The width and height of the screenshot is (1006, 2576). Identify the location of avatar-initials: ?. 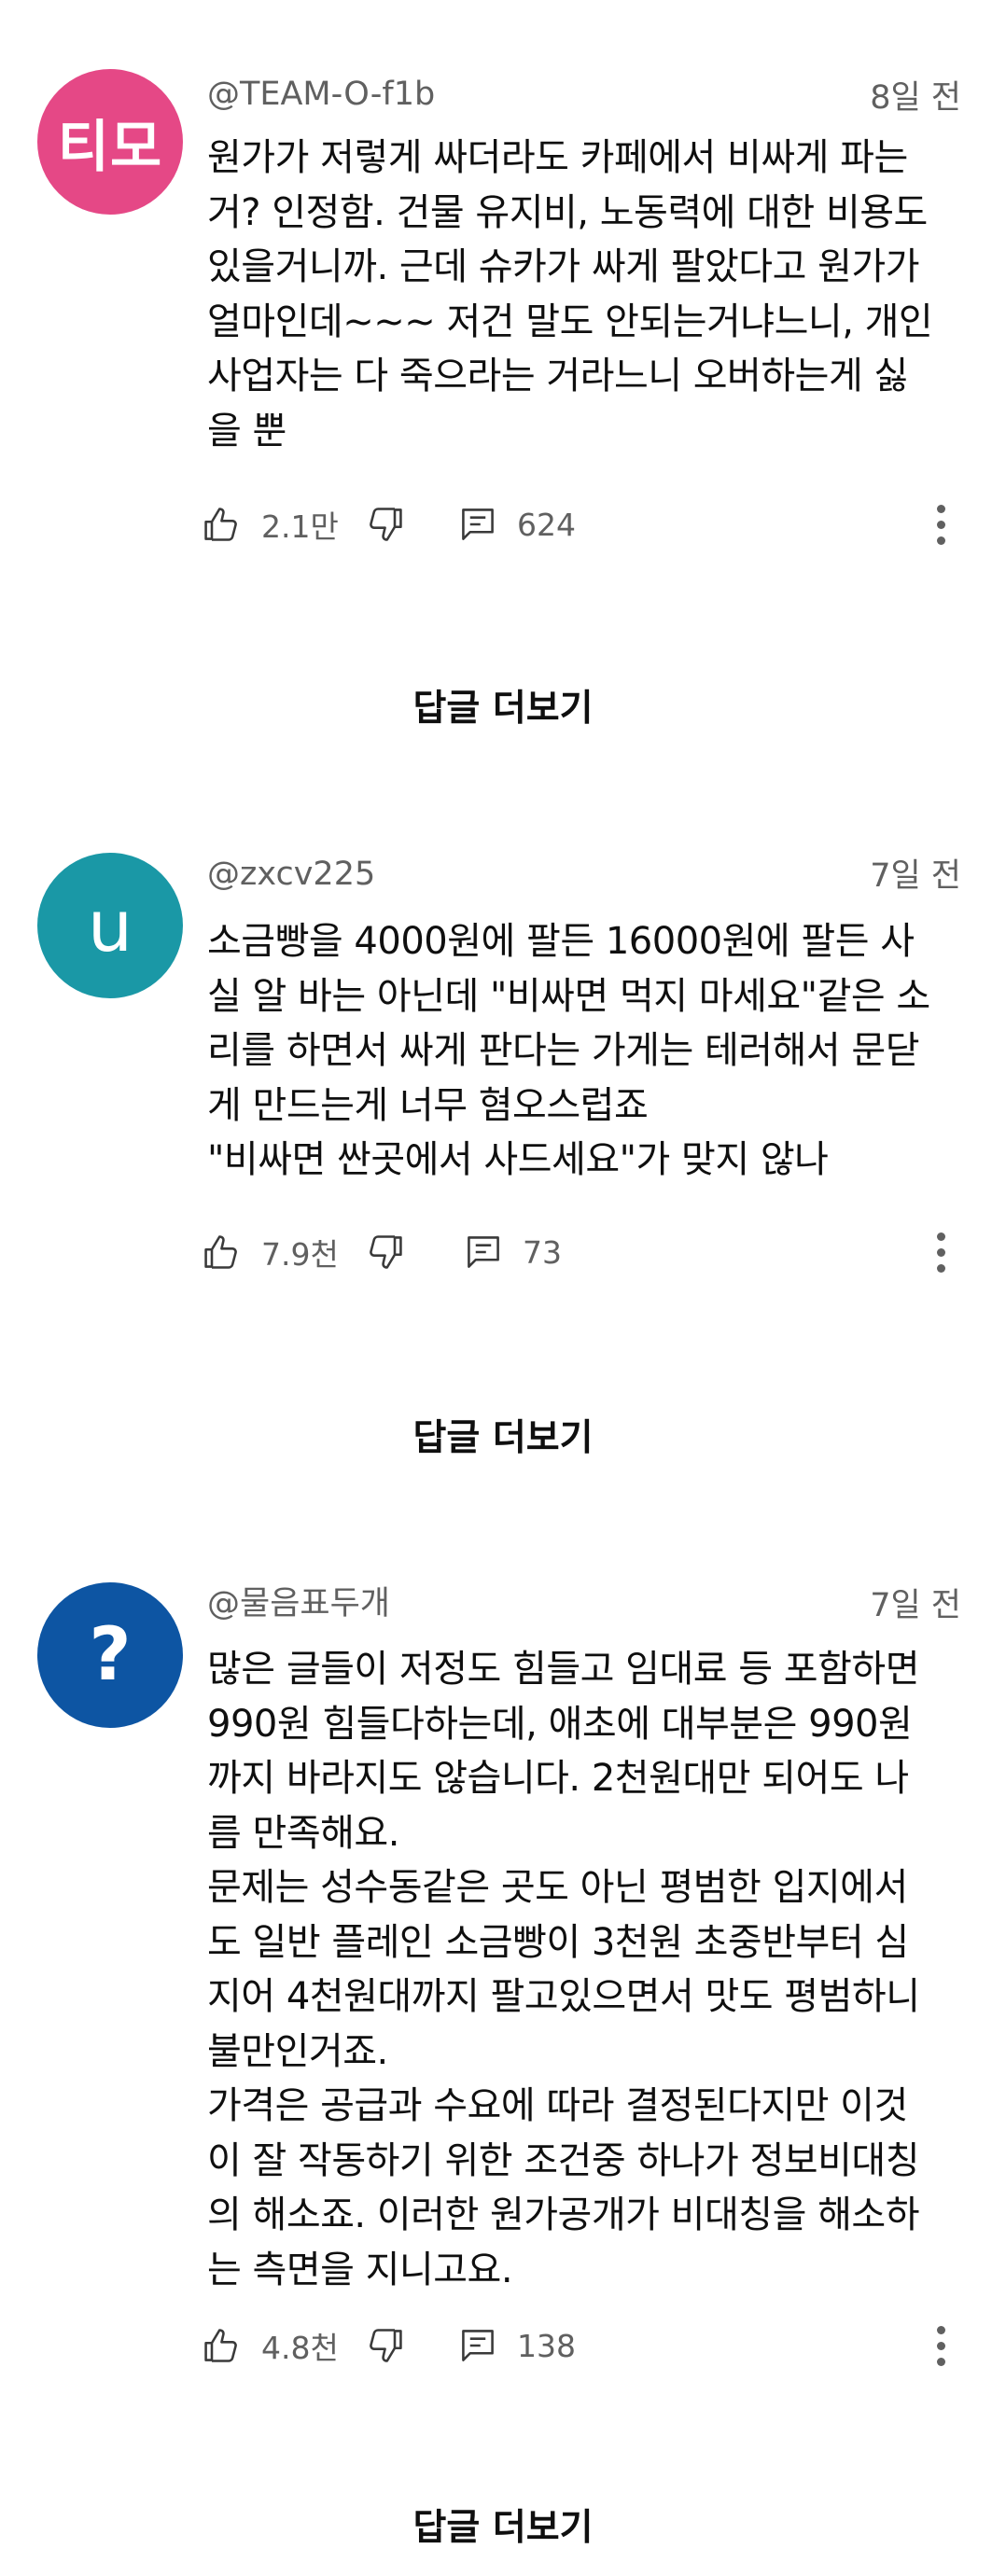
(110, 1655).